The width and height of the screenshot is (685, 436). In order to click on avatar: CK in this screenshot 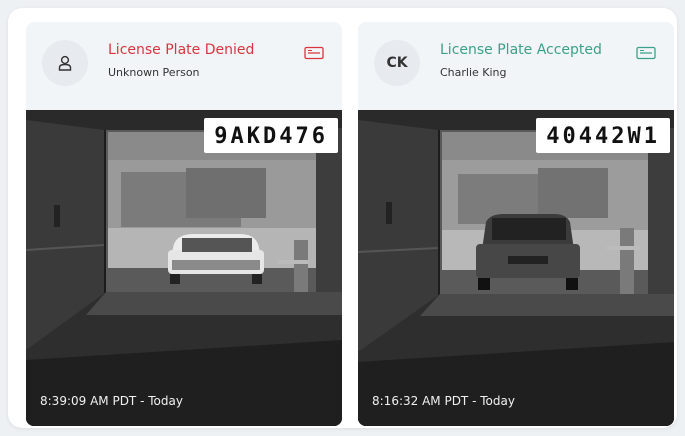, I will do `click(397, 63)`.